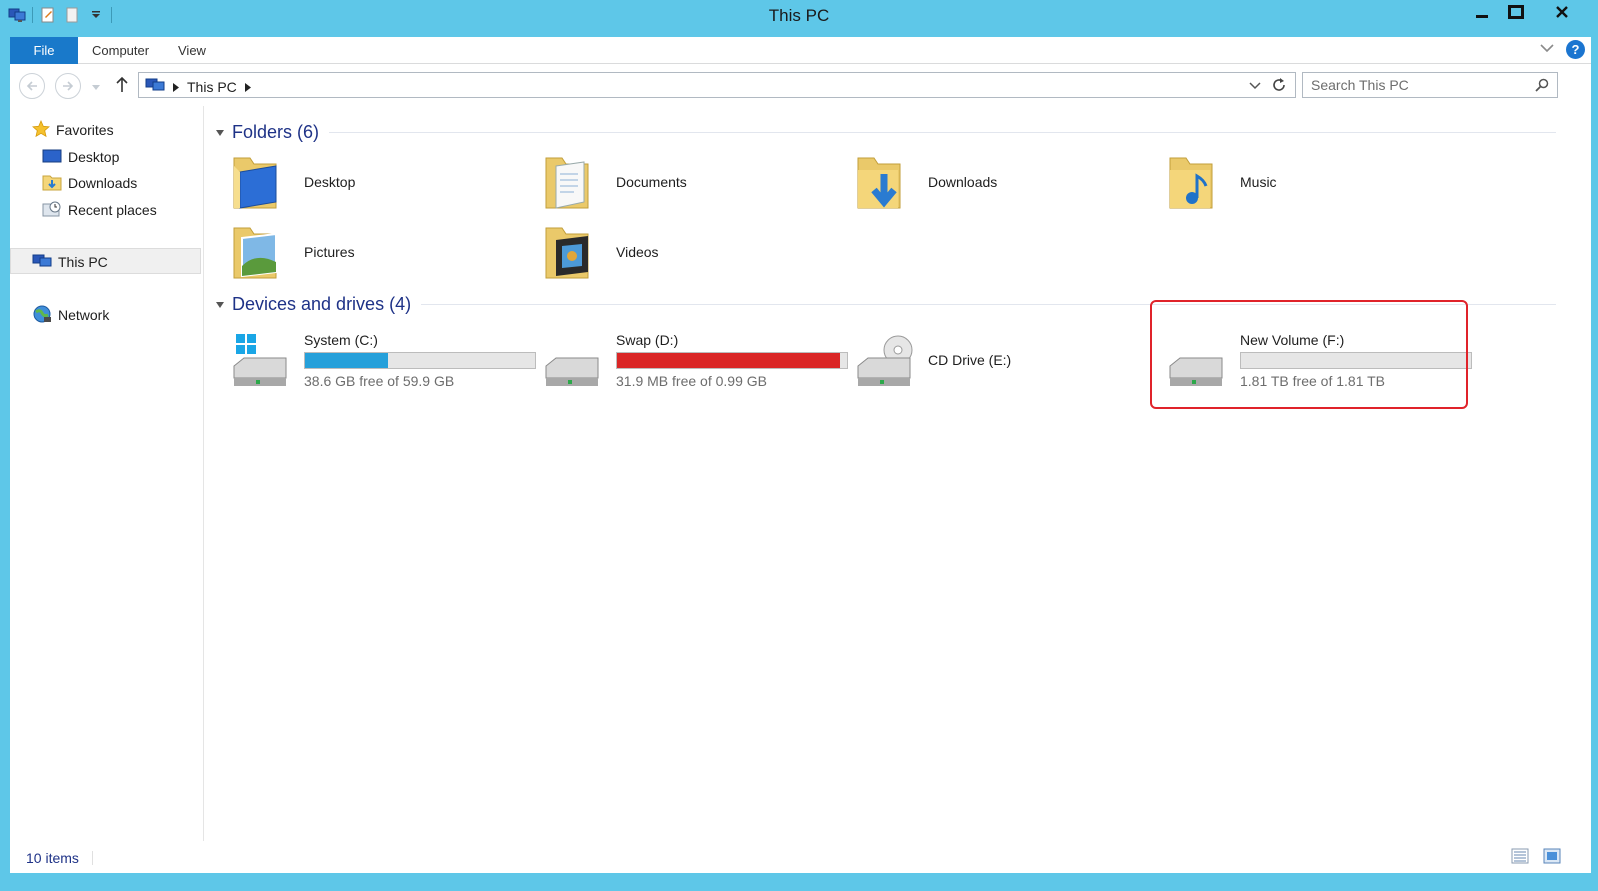 The width and height of the screenshot is (1598, 891). I want to click on chevron-down-icon, so click(1255, 86).